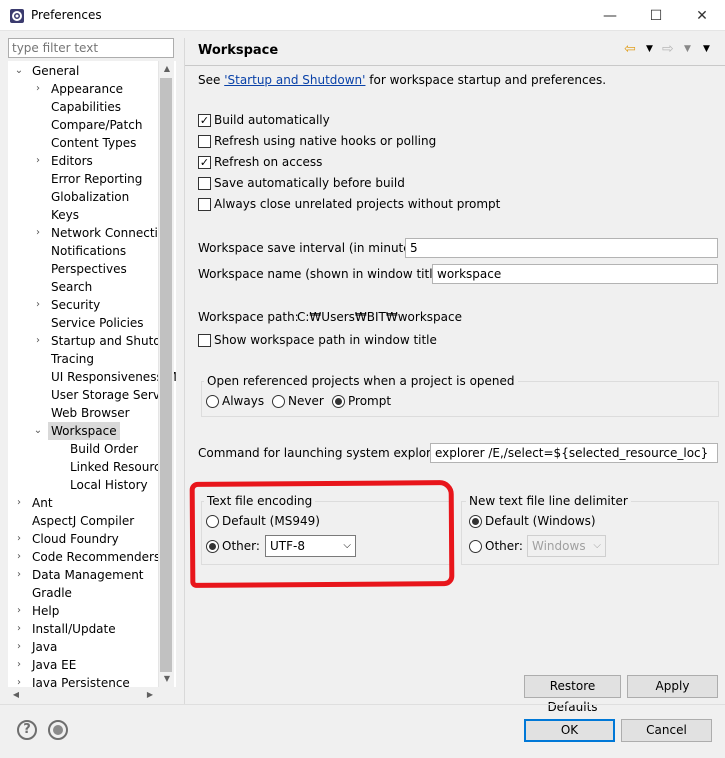 Image resolution: width=725 pixels, height=758 pixels. I want to click on workspace-name-label: Workspace name (shown in window title):, so click(323, 274).